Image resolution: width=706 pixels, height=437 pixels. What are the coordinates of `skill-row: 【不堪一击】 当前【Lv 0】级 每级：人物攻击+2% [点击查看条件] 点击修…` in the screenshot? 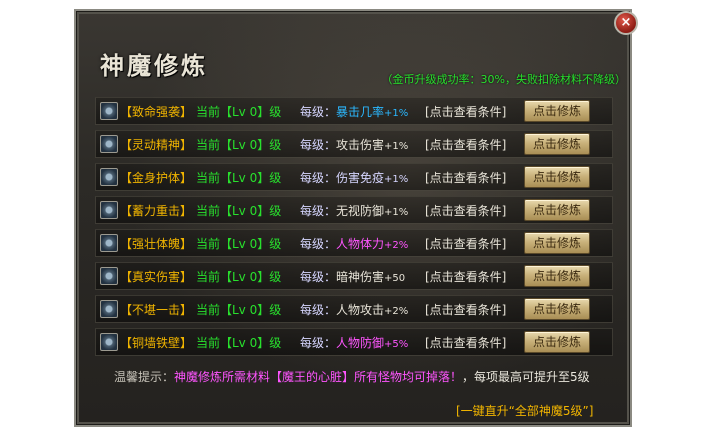 It's located at (354, 309).